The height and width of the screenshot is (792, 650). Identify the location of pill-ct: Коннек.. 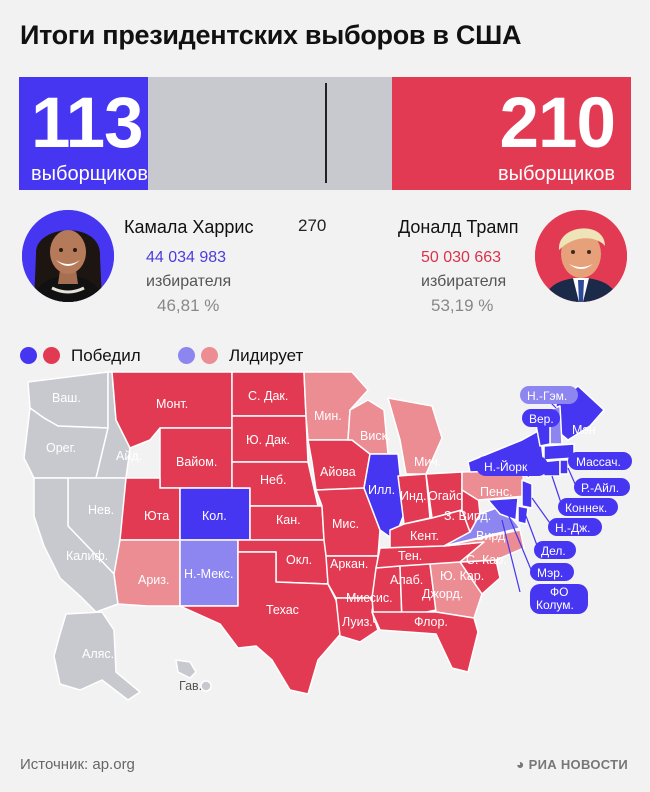
(588, 507).